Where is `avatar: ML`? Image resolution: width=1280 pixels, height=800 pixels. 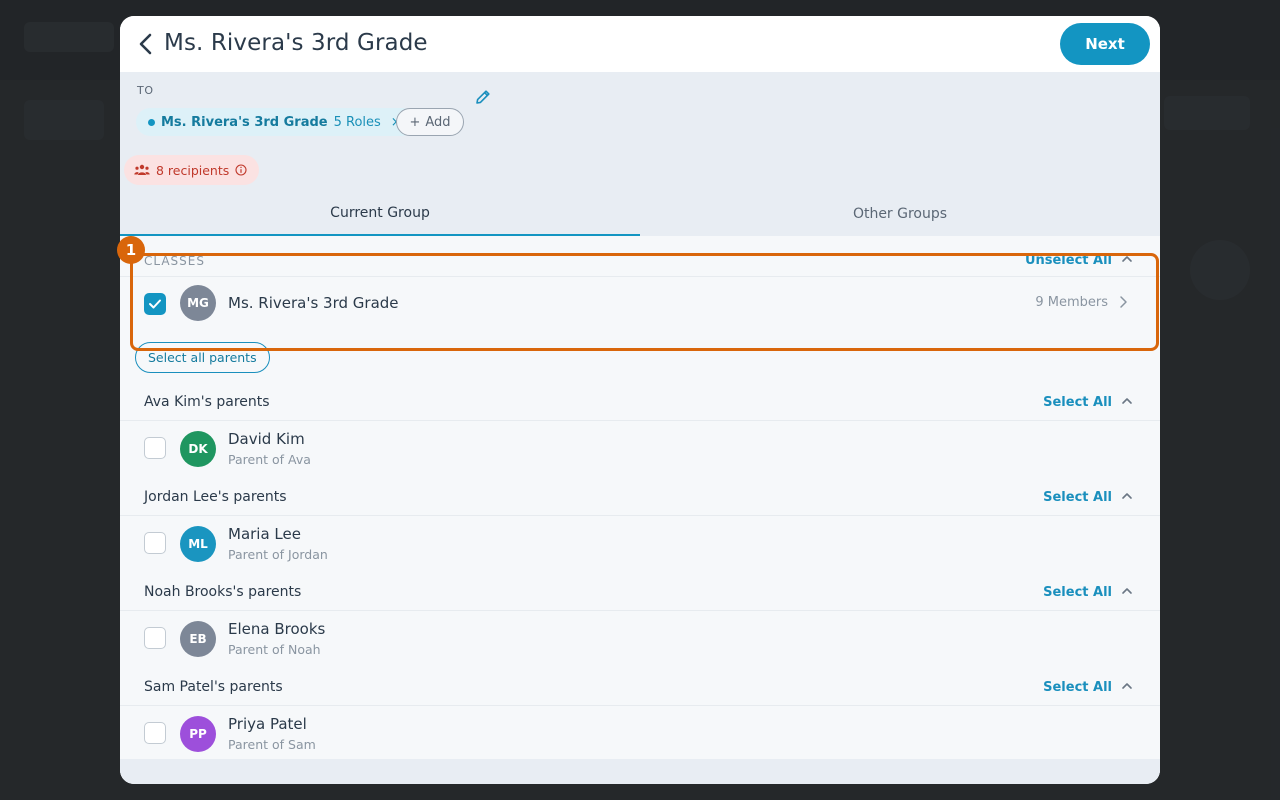
avatar: ML is located at coordinates (198, 544).